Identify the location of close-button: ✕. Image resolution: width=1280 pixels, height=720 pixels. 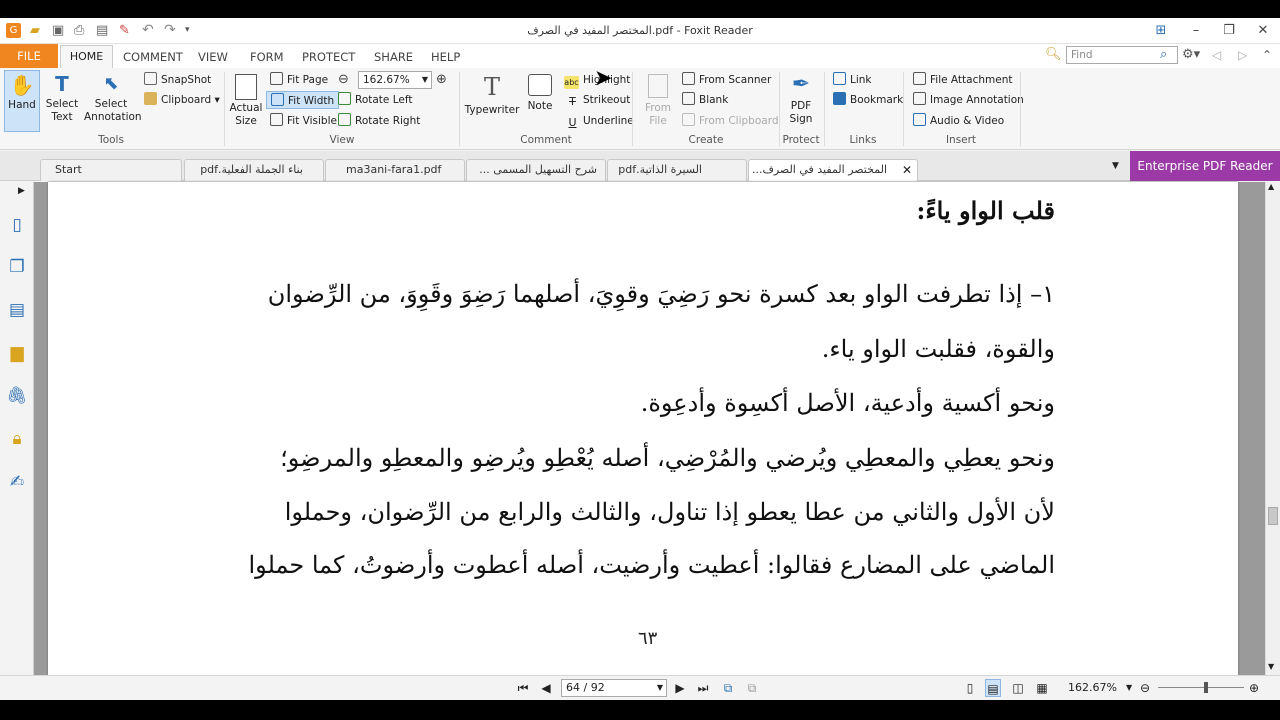
(1263, 31).